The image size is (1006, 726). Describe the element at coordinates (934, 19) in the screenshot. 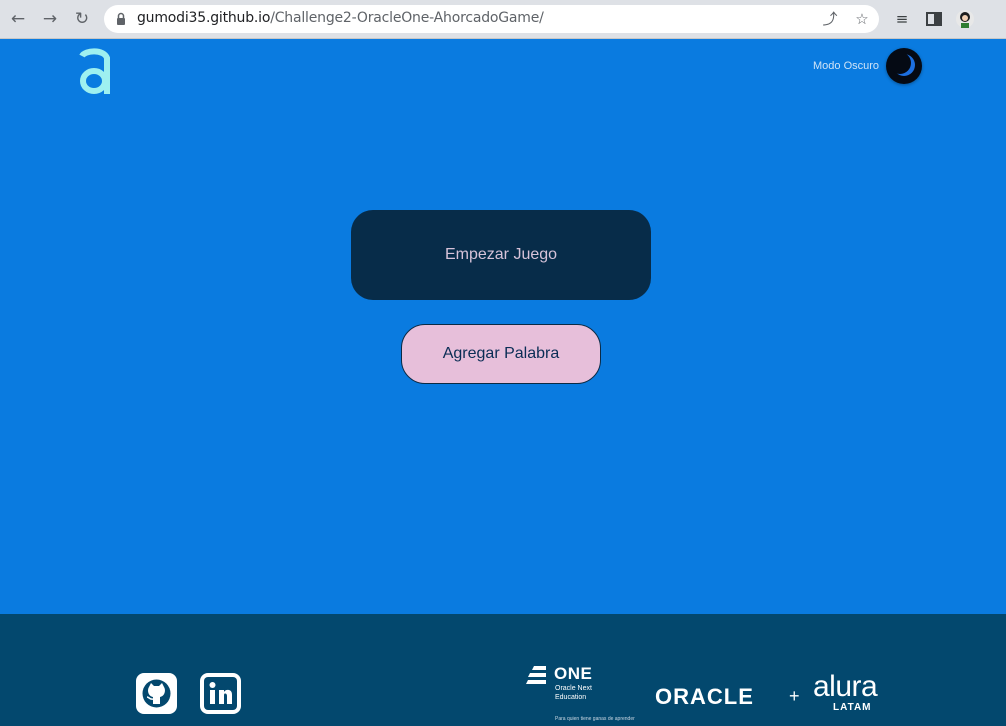

I see `side-panel-icon` at that location.